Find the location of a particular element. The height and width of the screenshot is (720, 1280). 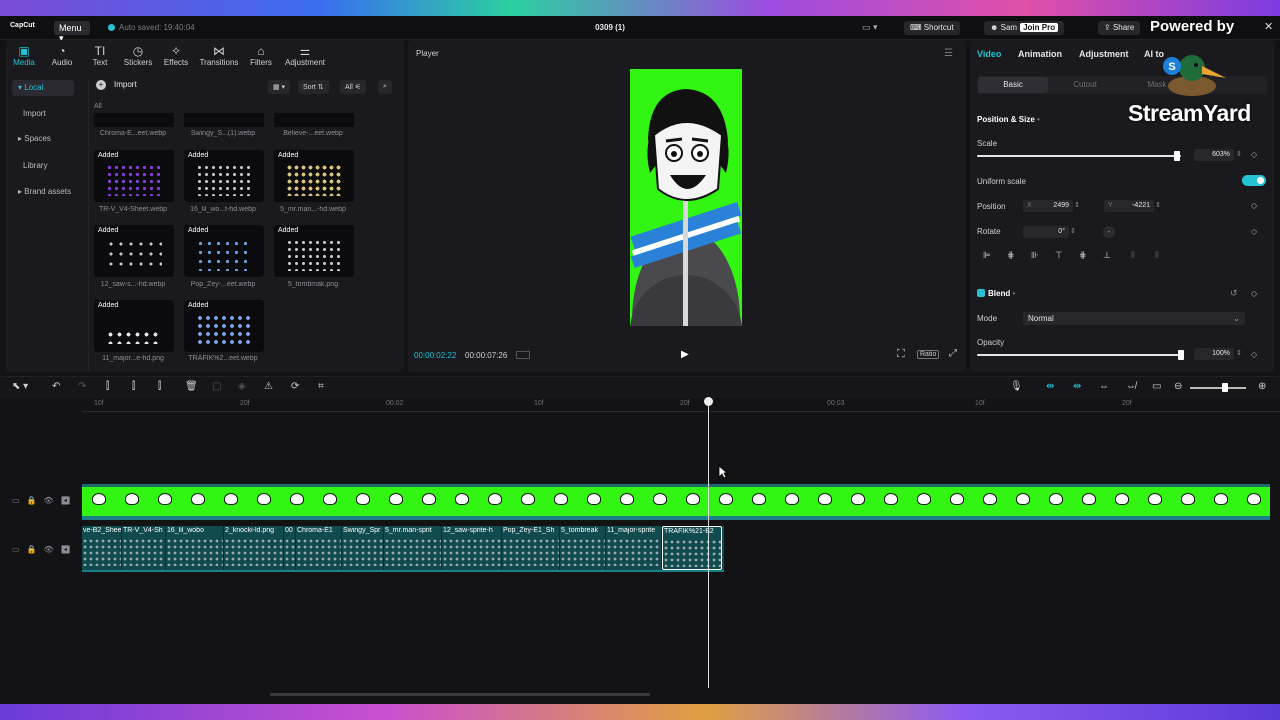

split-left-icon: ⫿ is located at coordinates (133, 386).